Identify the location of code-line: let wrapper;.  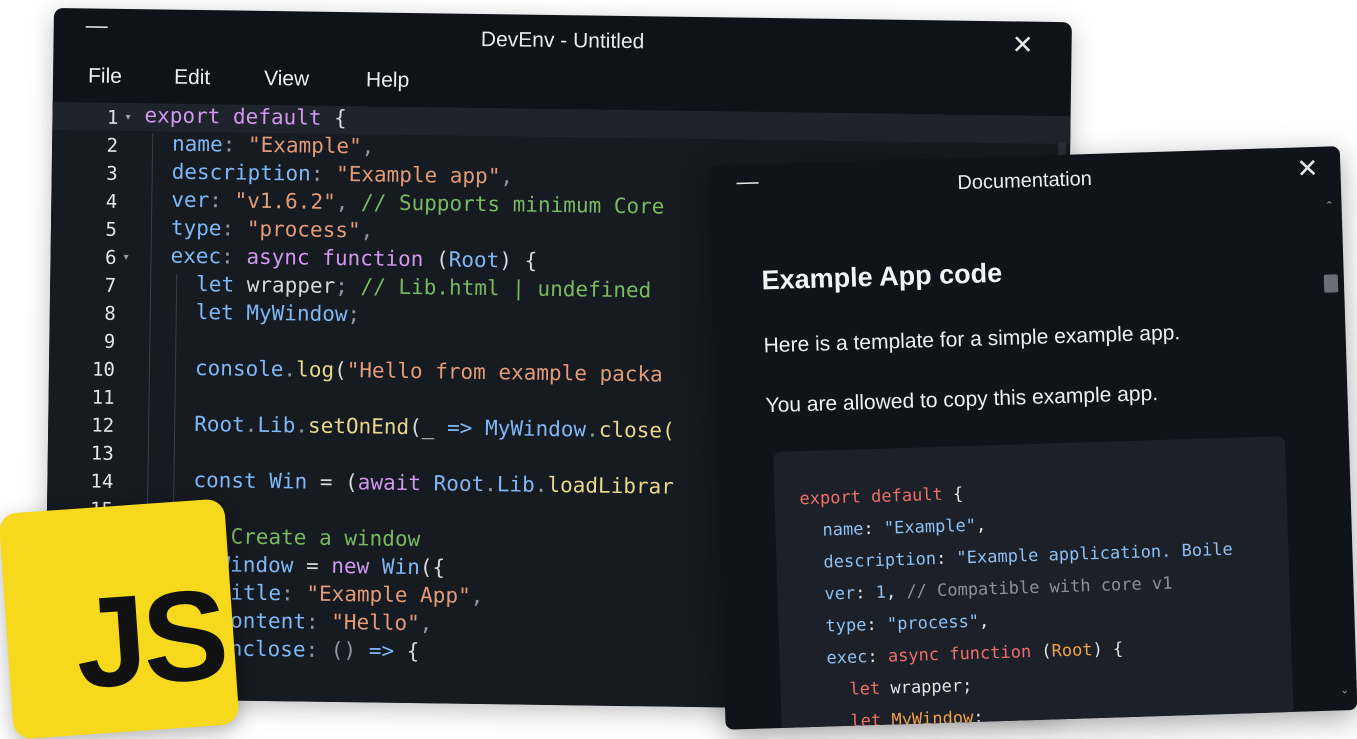
(911, 687).